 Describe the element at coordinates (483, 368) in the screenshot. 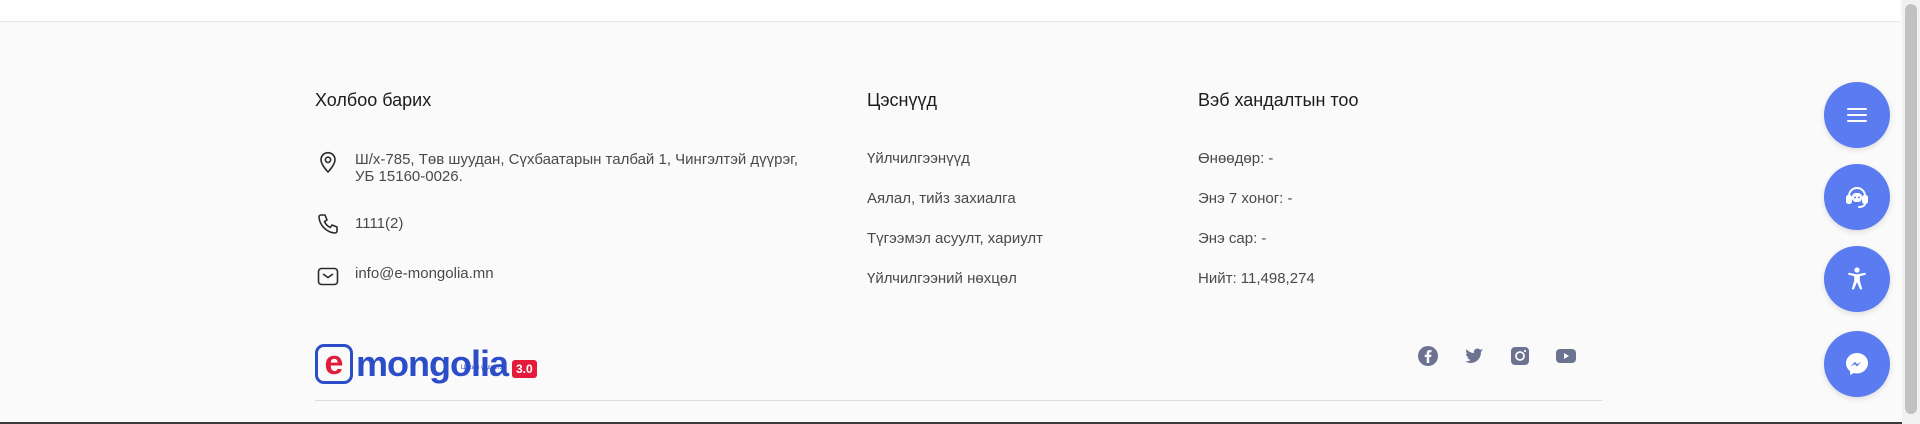

I see `logo-tagline: Цахим үндэстэн` at that location.